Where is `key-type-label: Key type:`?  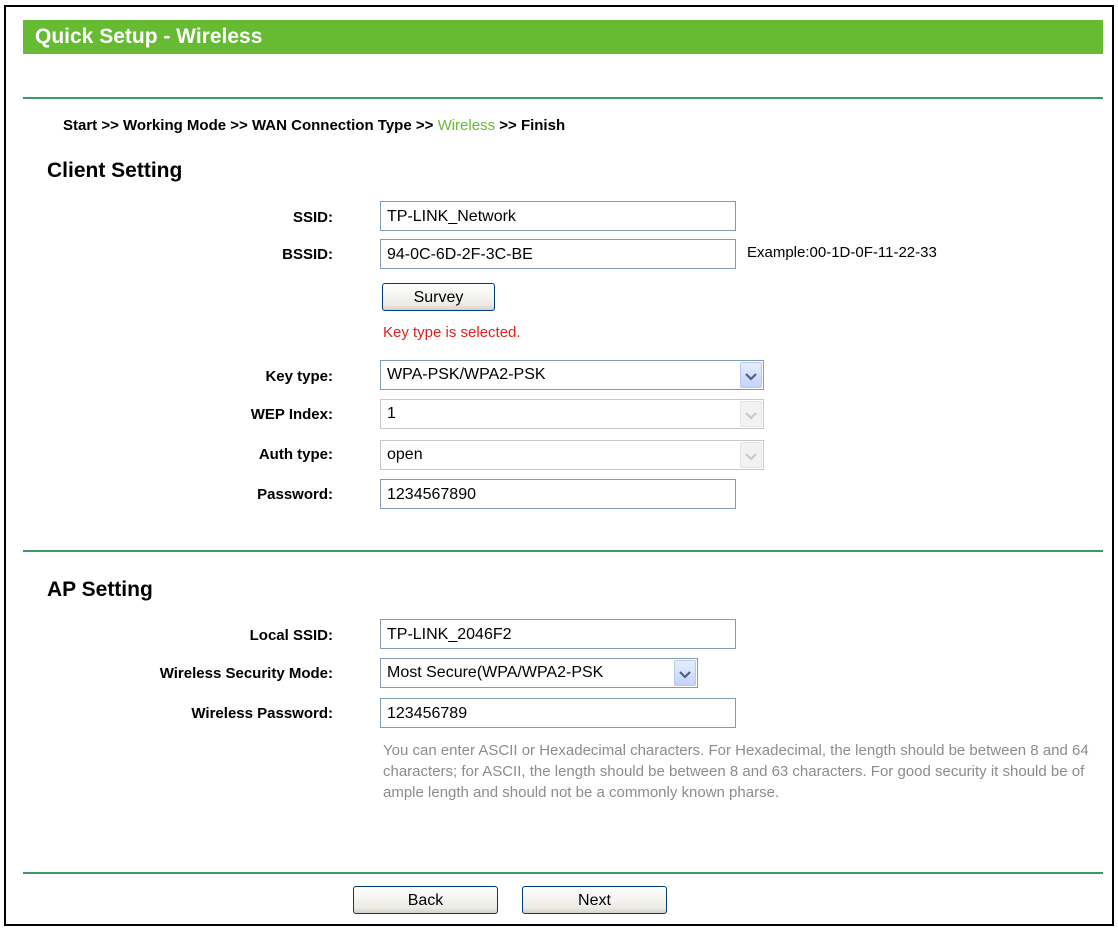 key-type-label: Key type: is located at coordinates (299, 376).